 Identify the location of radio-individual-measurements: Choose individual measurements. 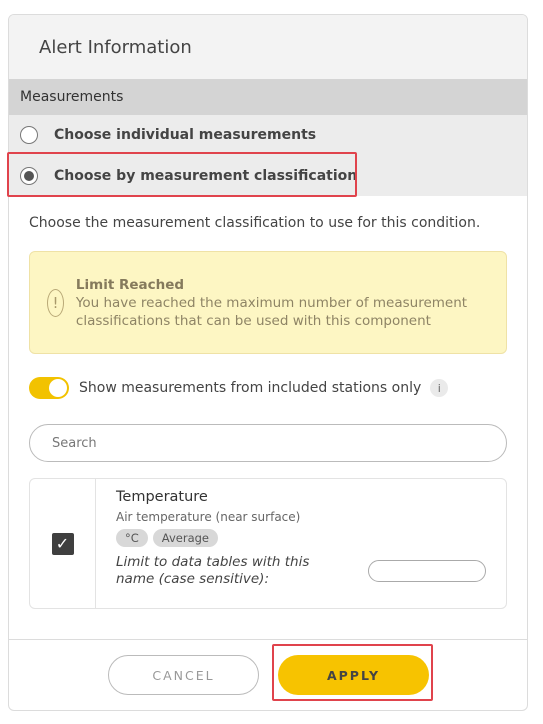
(268, 135).